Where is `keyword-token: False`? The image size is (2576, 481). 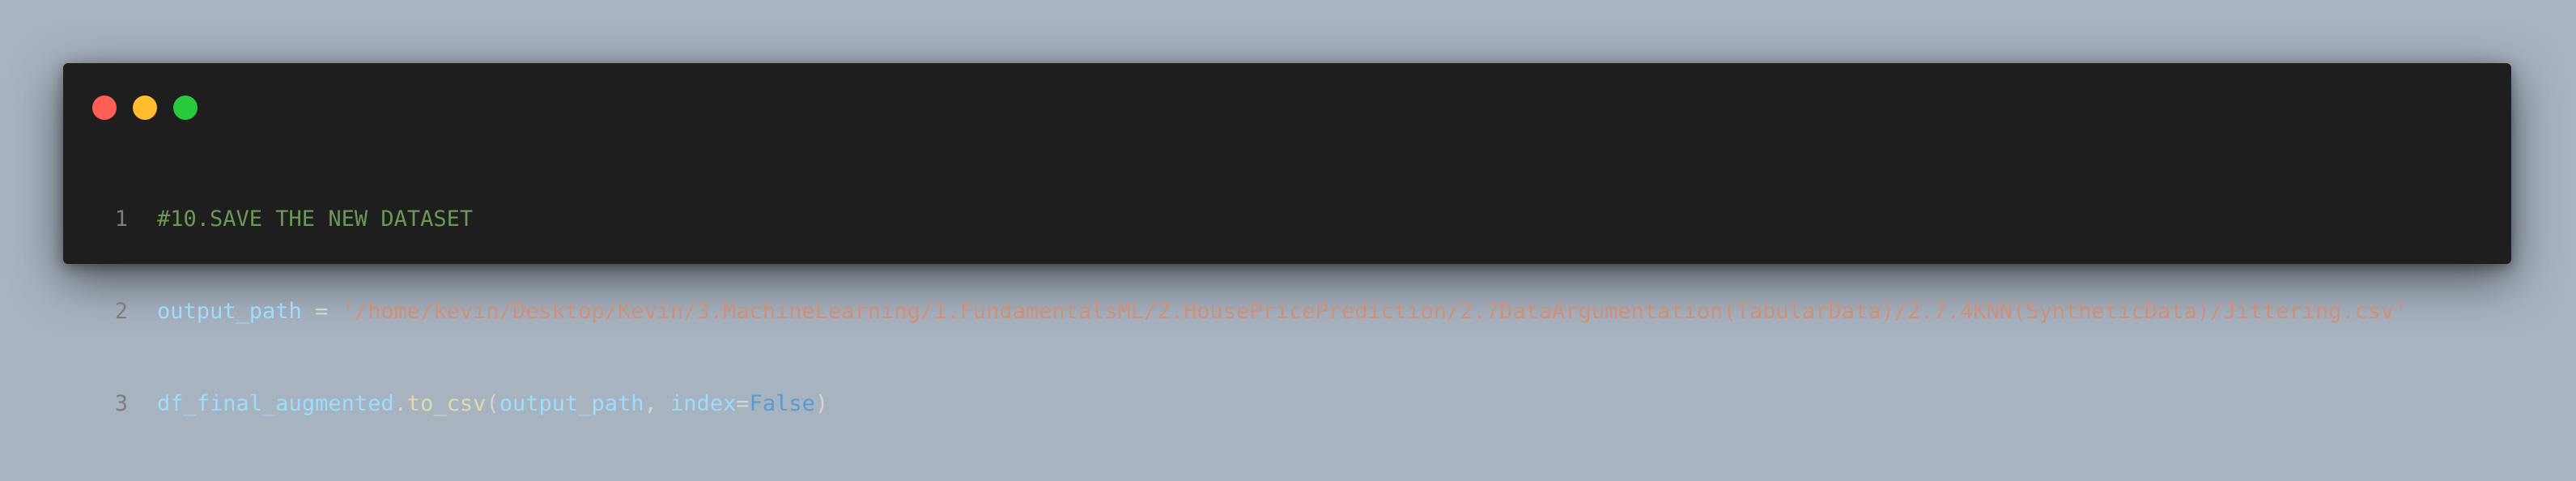
keyword-token: False is located at coordinates (782, 403).